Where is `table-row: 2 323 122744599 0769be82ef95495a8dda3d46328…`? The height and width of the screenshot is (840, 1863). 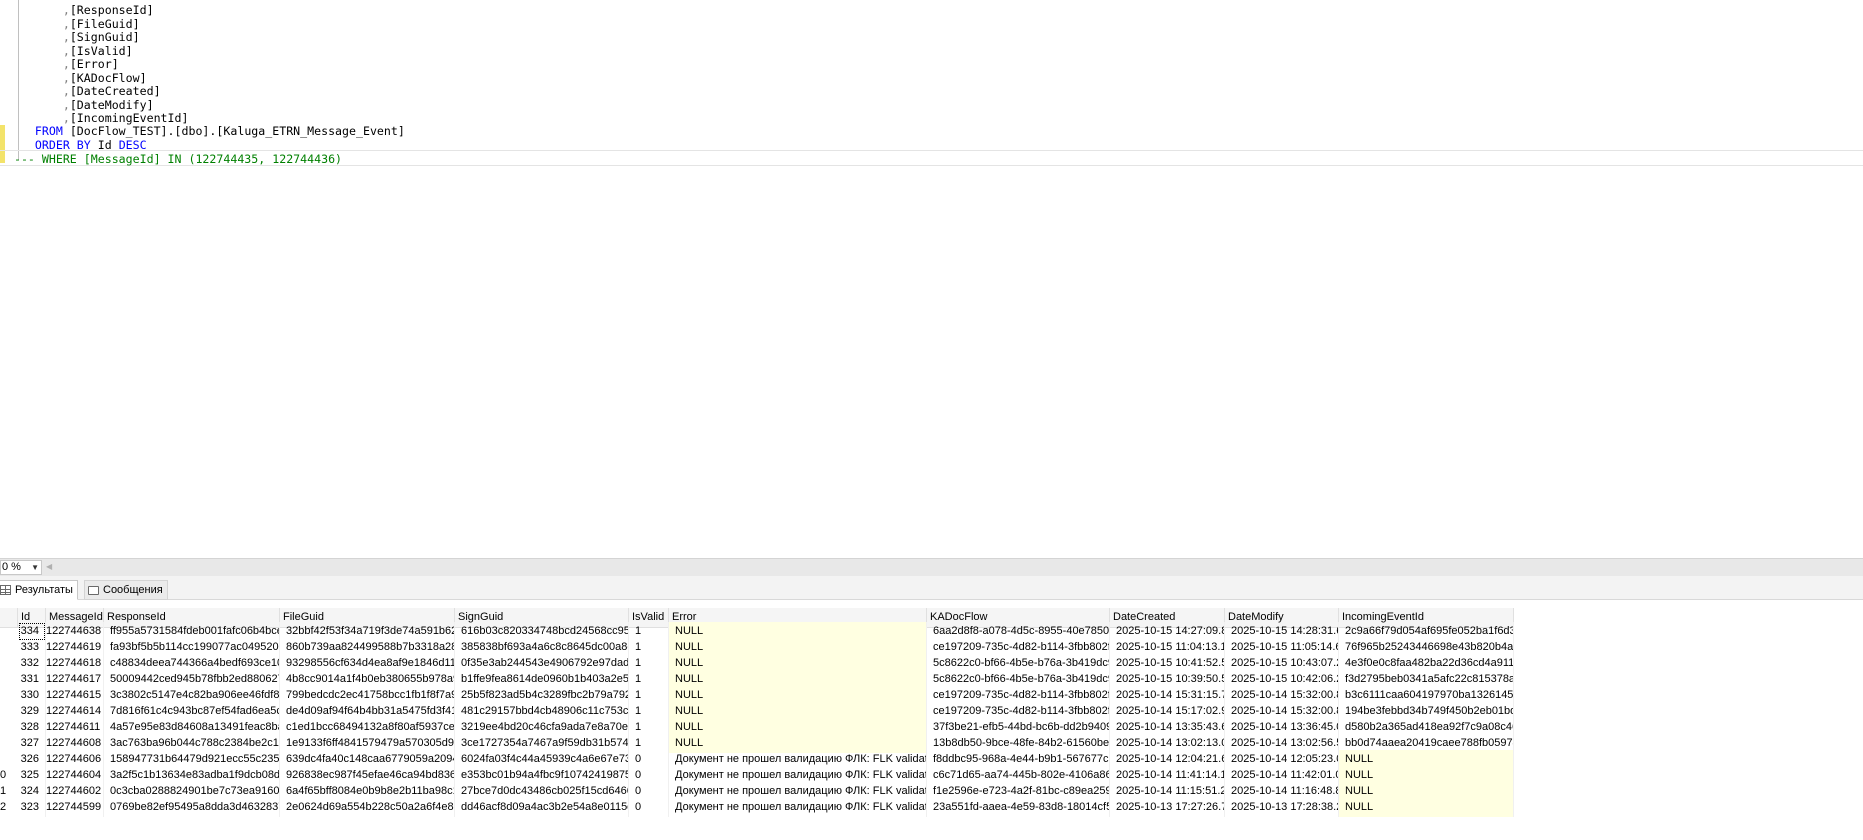
table-row: 2 323 122744599 0769be82ef95495a8dda3d46328… is located at coordinates (900, 807).